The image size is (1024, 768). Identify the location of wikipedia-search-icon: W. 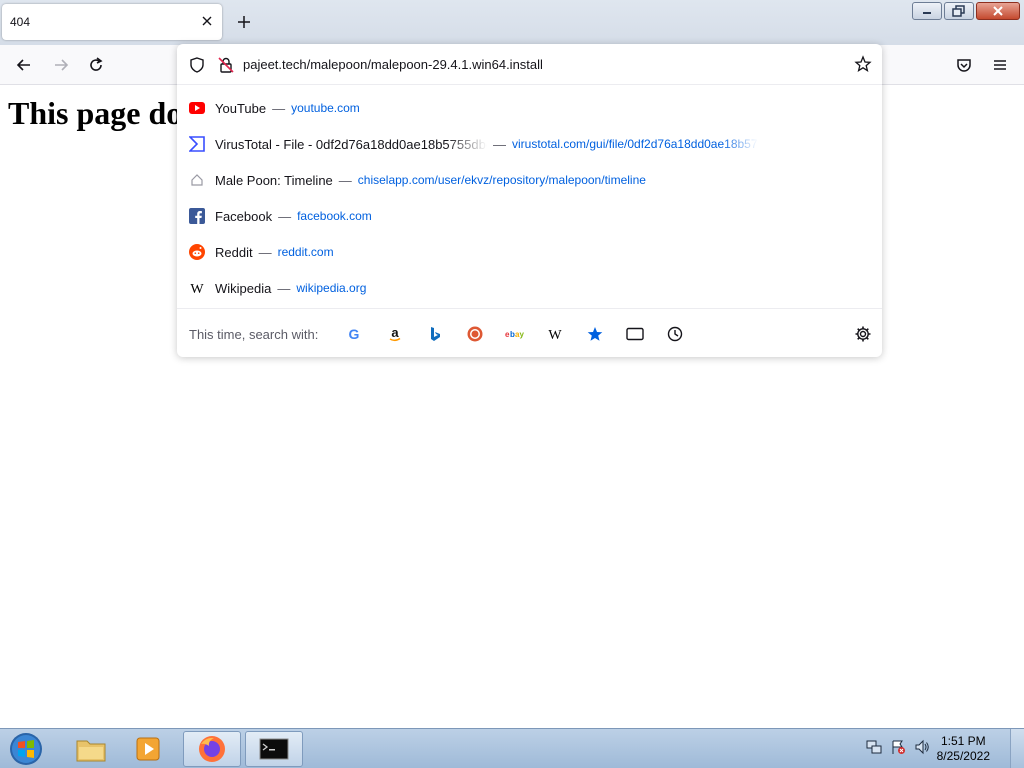
(555, 334).